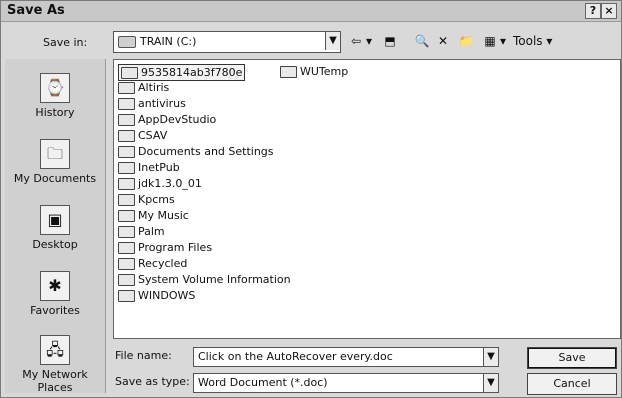  Describe the element at coordinates (443, 41) in the screenshot. I see `delete-icon: ✕` at that location.